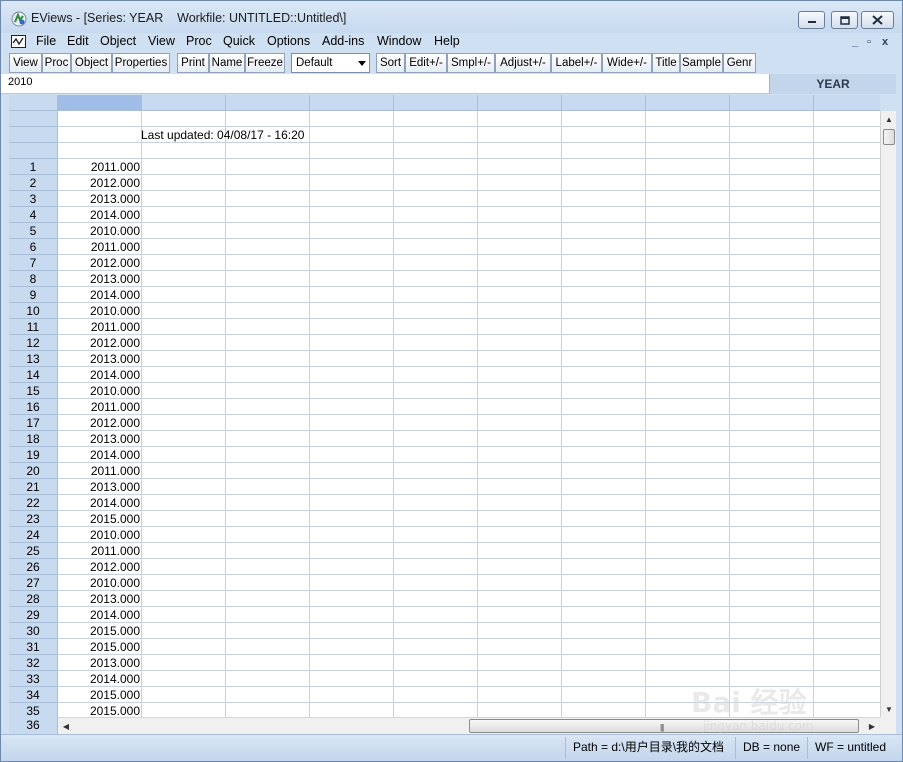 This screenshot has height=762, width=903. Describe the element at coordinates (33, 583) in the screenshot. I see `row-header: 27` at that location.